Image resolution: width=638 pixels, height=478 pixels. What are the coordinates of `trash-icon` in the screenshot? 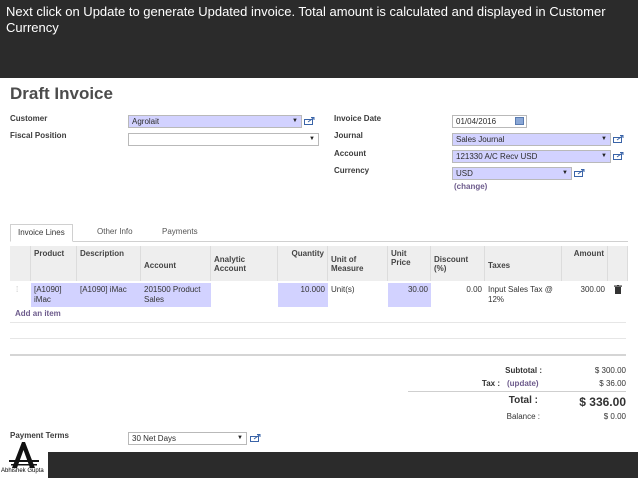 It's located at (618, 295).